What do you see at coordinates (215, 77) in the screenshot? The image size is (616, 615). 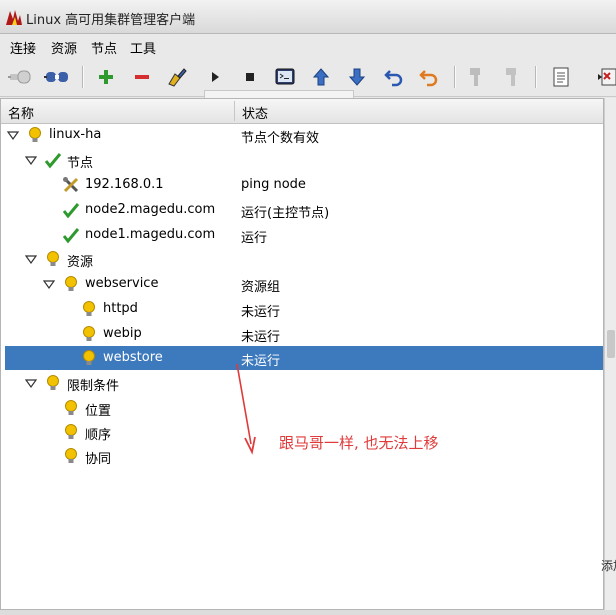 I see `play-icon` at bounding box center [215, 77].